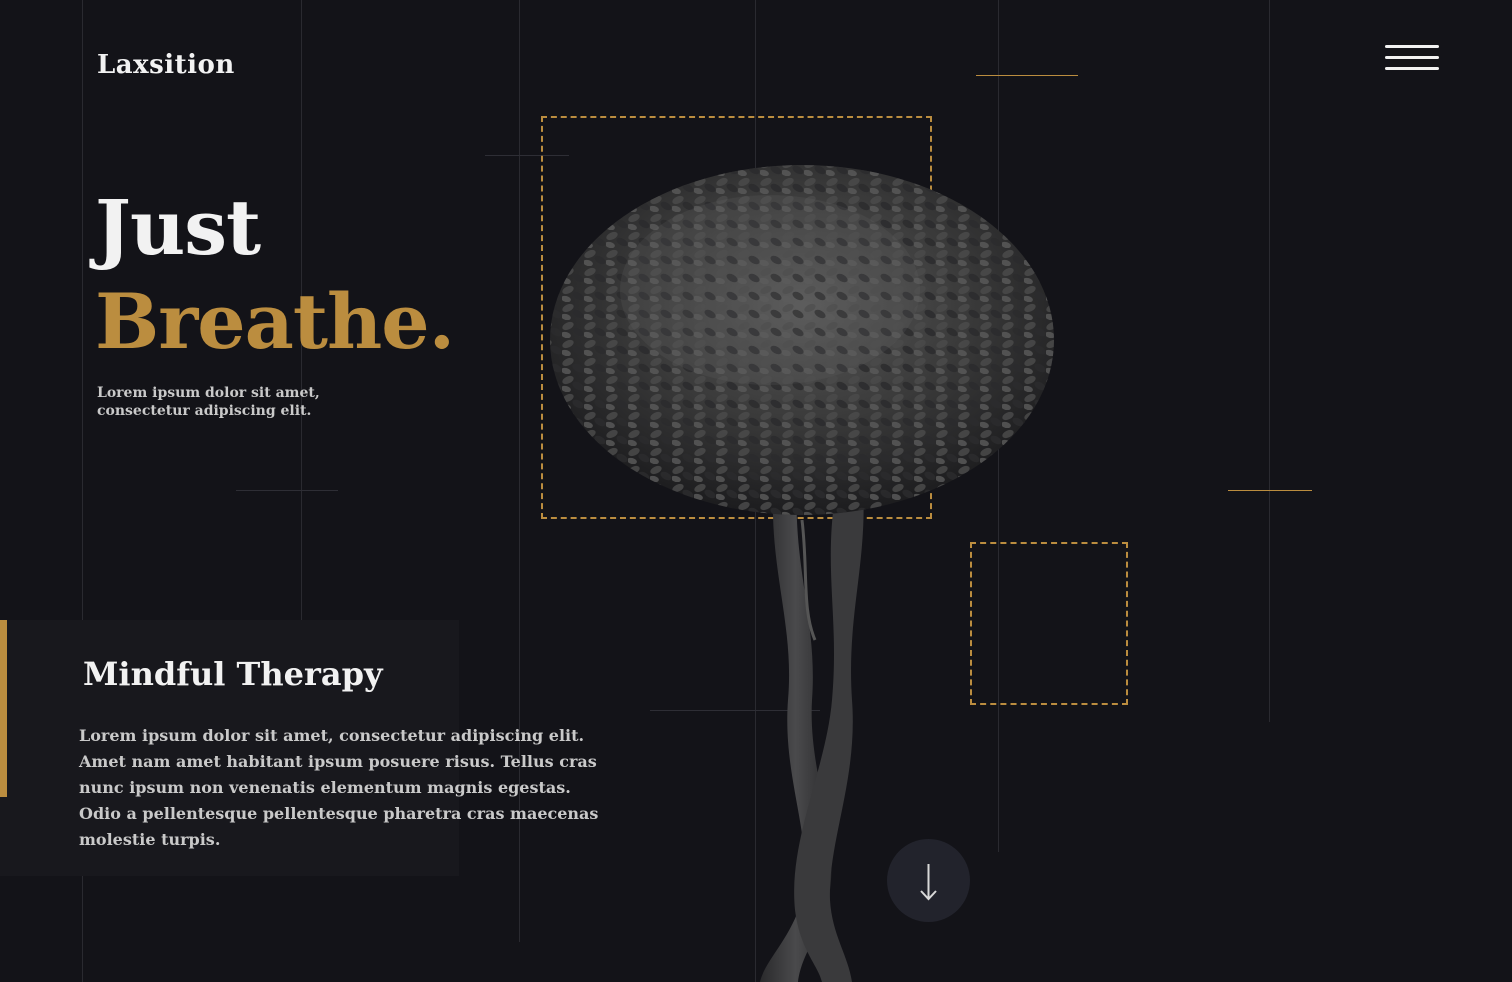 This screenshot has width=1512, height=982. I want to click on guide-segment, so click(287, 490).